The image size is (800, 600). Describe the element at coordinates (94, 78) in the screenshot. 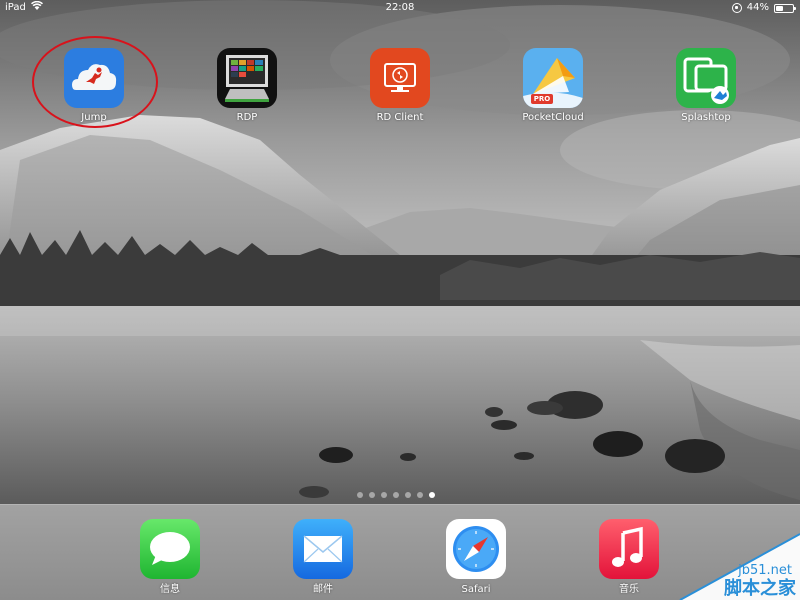

I see `jump-cloud-icon` at that location.